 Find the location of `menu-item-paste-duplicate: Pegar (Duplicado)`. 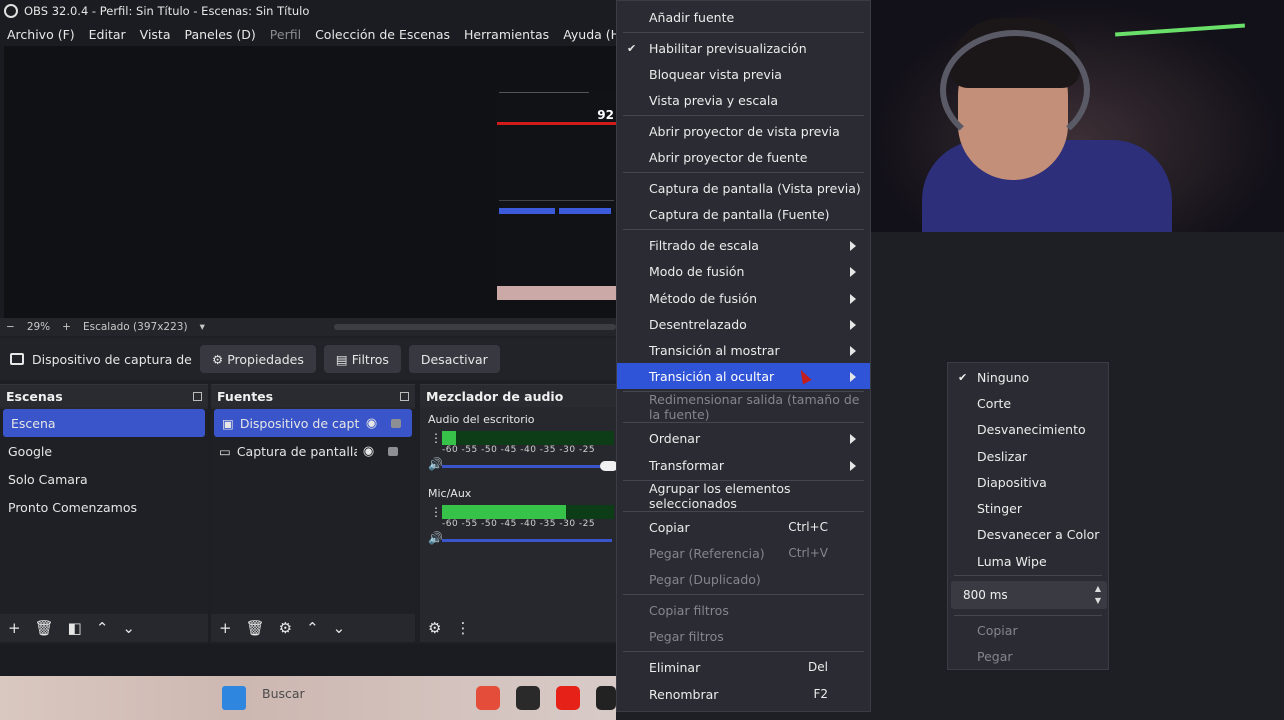

menu-item-paste-duplicate: Pegar (Duplicado) is located at coordinates (743, 579).